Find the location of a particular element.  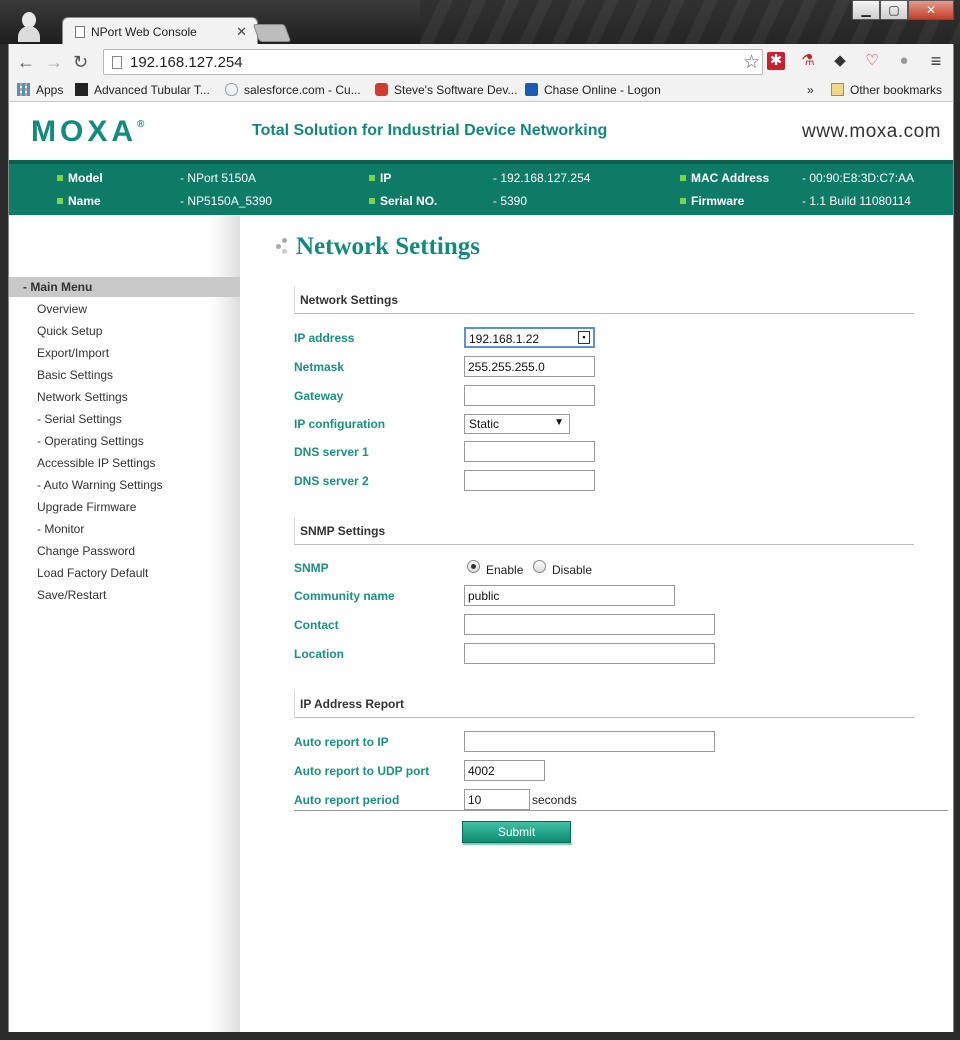

reload-icon: ↻ is located at coordinates (80, 62).